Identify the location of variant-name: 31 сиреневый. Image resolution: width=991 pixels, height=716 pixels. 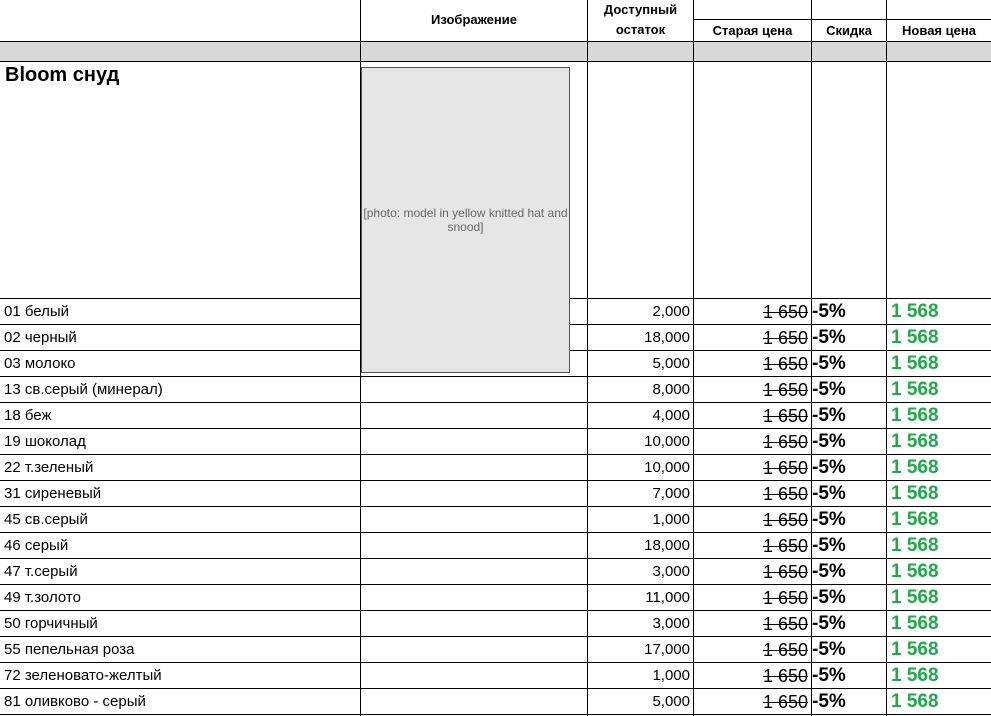
(53, 493).